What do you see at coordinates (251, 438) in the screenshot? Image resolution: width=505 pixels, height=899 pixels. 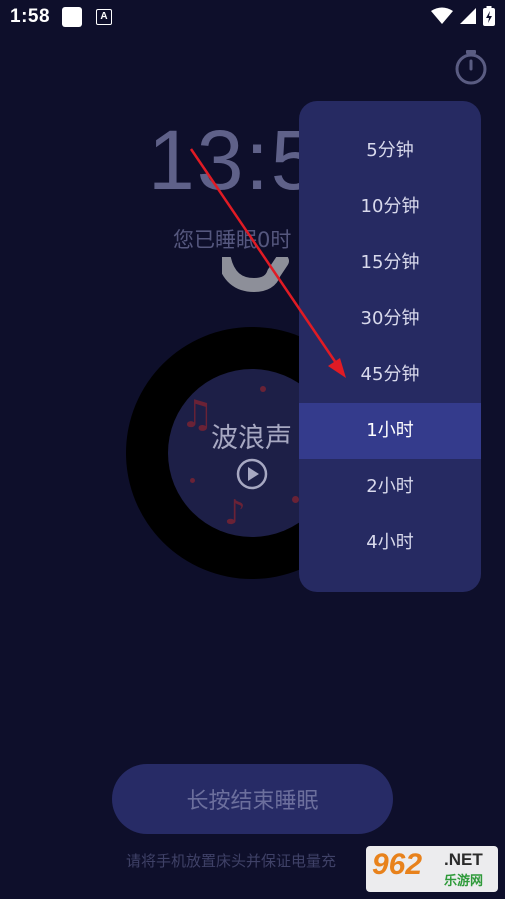 I see `sound-title: 波浪声` at bounding box center [251, 438].